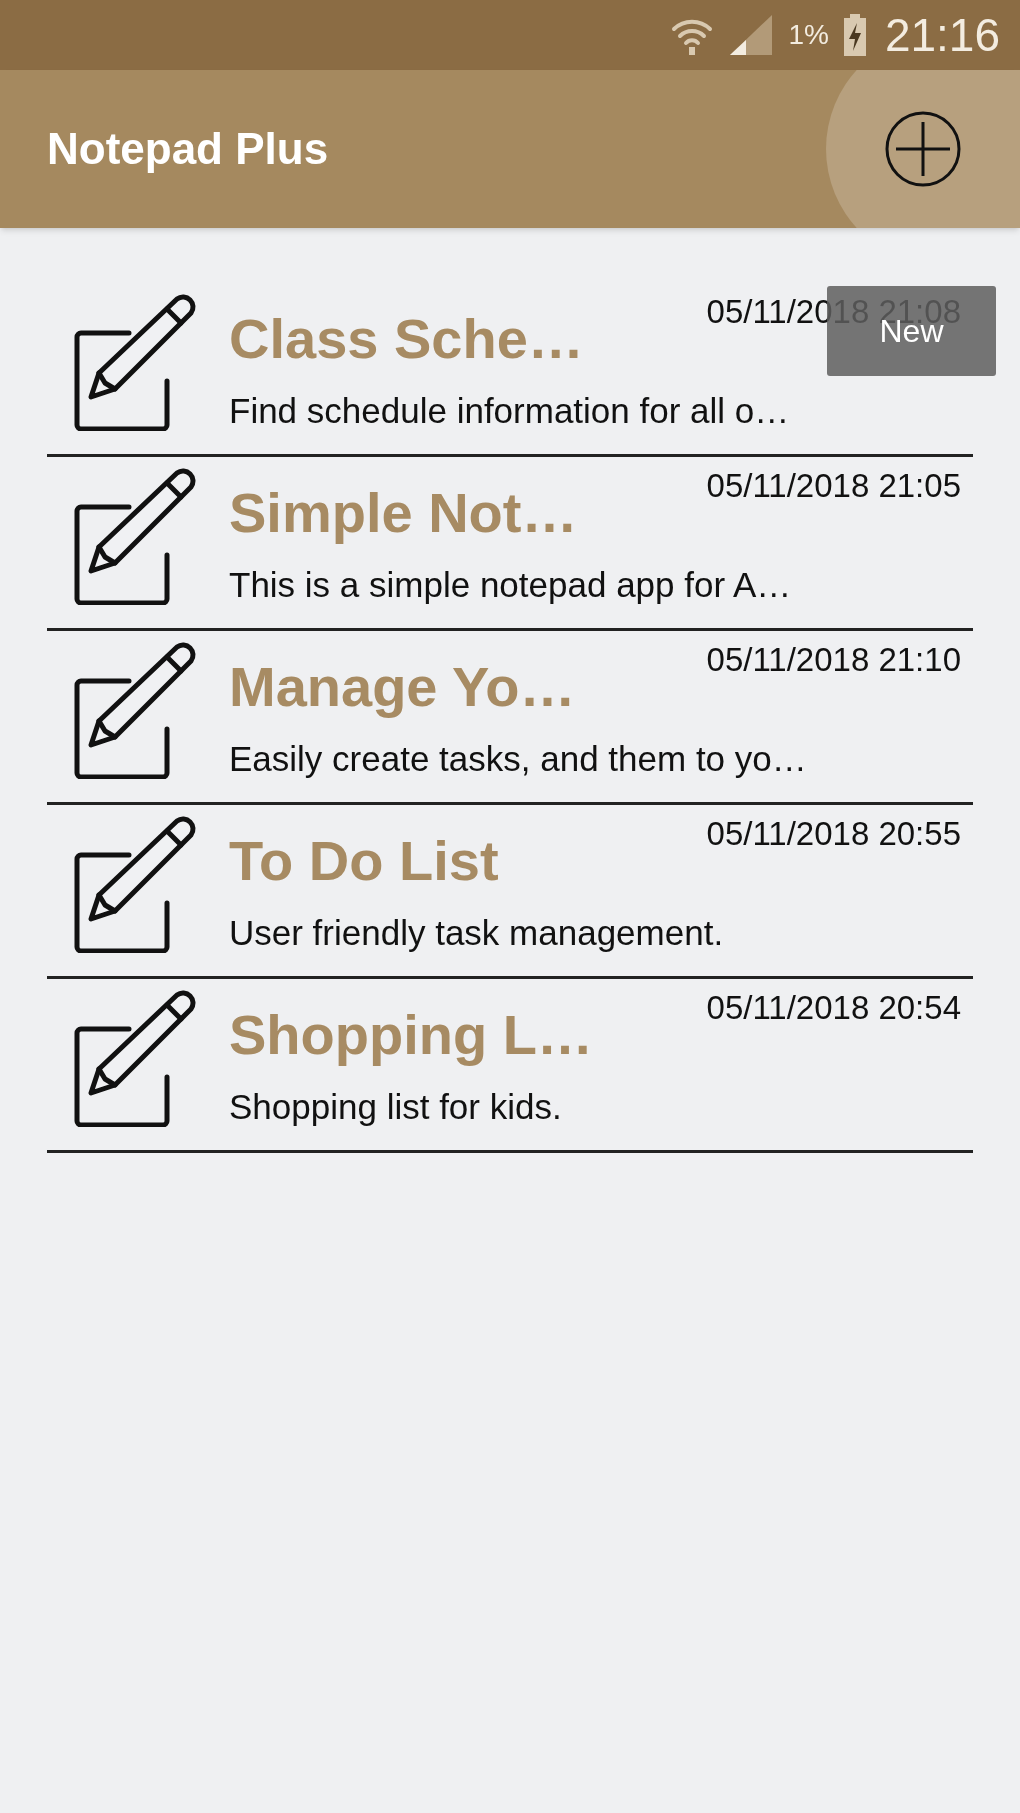  Describe the element at coordinates (188, 149) in the screenshot. I see `app-title: Notepad Plus` at that location.